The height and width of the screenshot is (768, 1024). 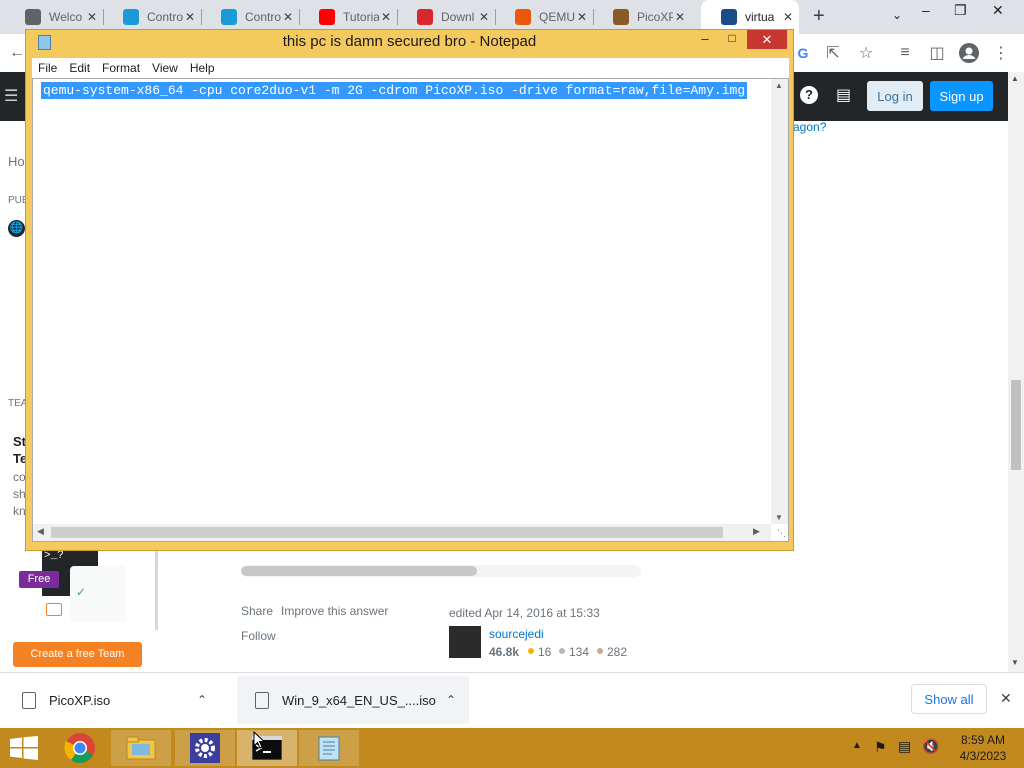 I want to click on tab-label: QEMU, so click(x=557, y=17).